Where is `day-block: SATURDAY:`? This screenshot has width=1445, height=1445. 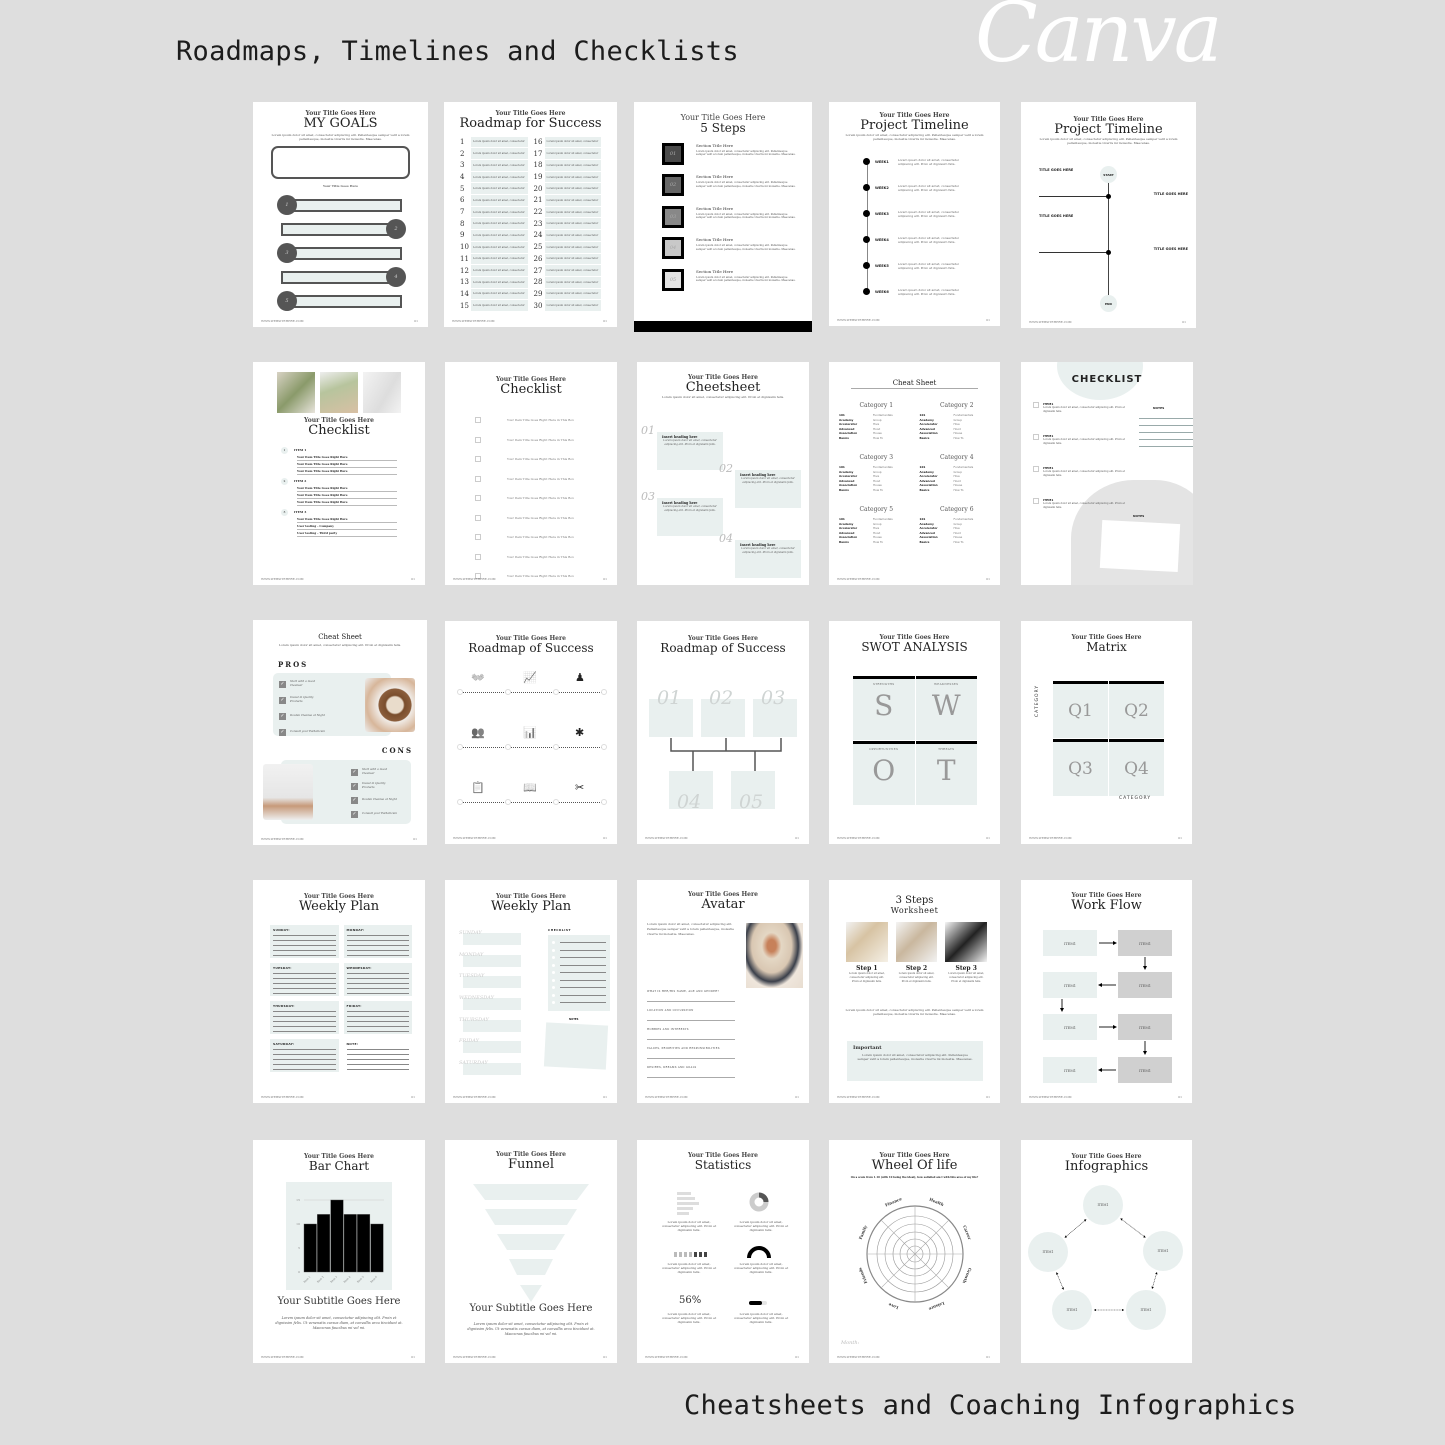 day-block: SATURDAY: is located at coordinates (304, 1055).